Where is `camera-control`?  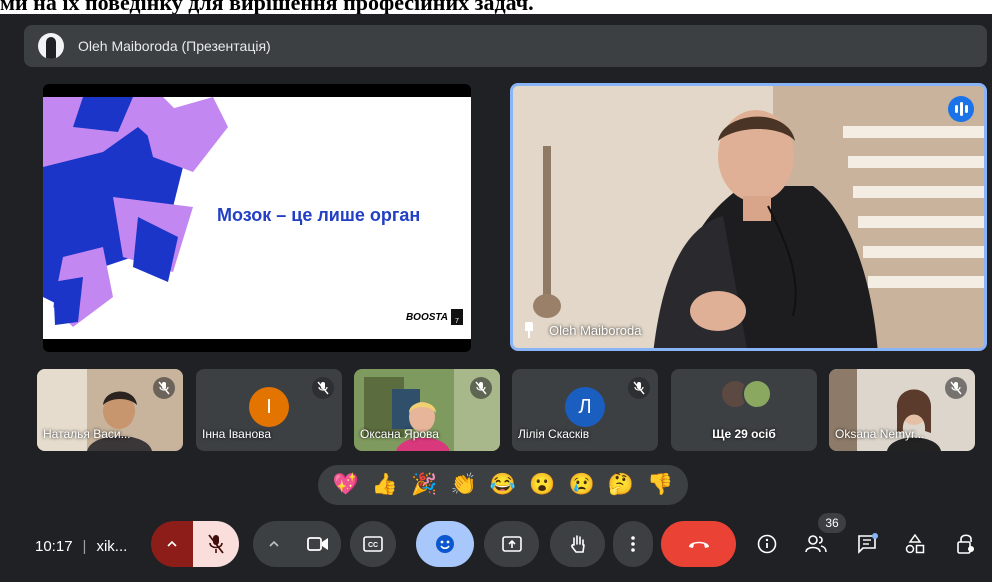
camera-control is located at coordinates (297, 544).